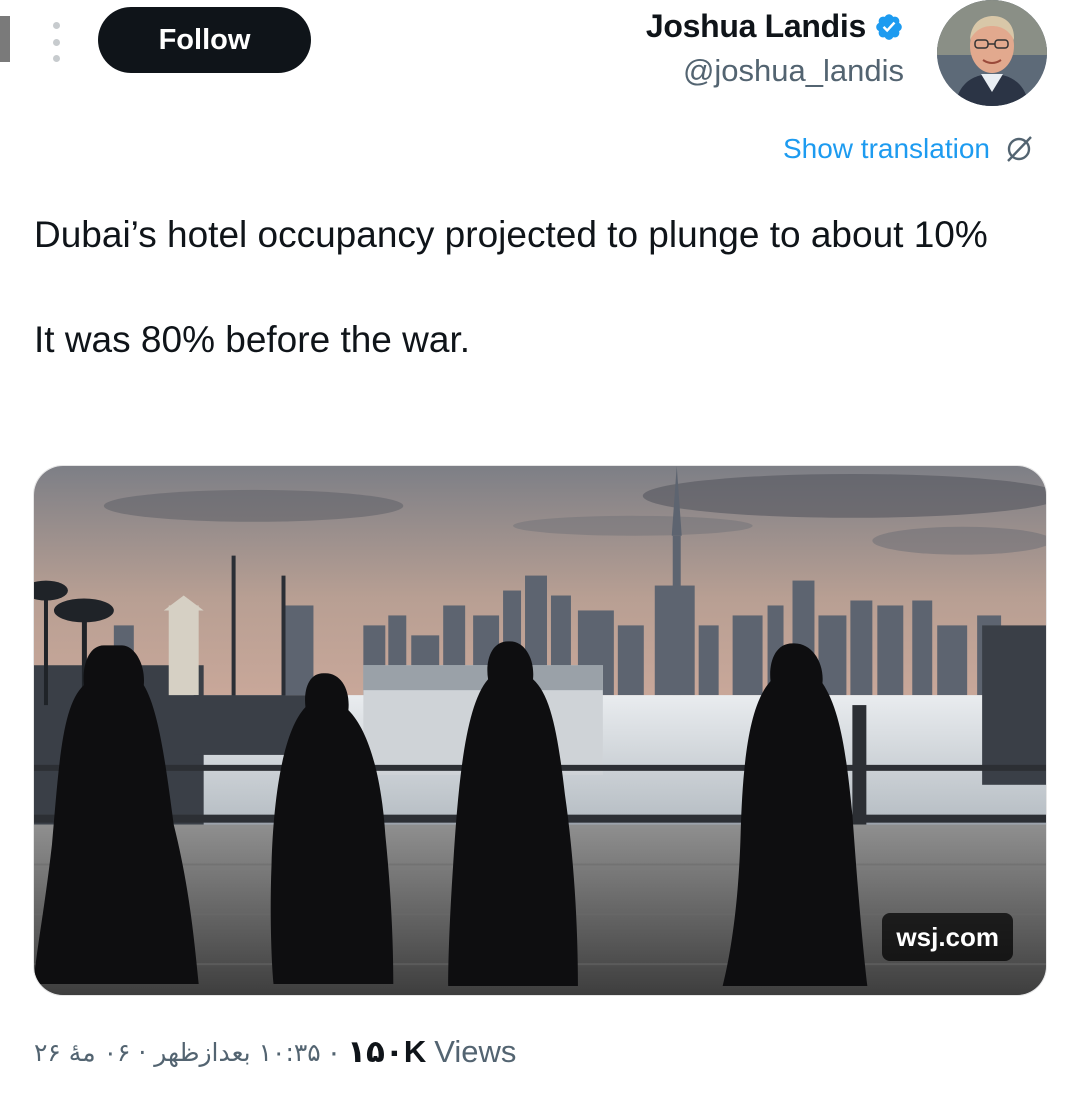 Image resolution: width=1080 pixels, height=1096 pixels. What do you see at coordinates (889, 27) in the screenshot?
I see `verified-badge-icon` at bounding box center [889, 27].